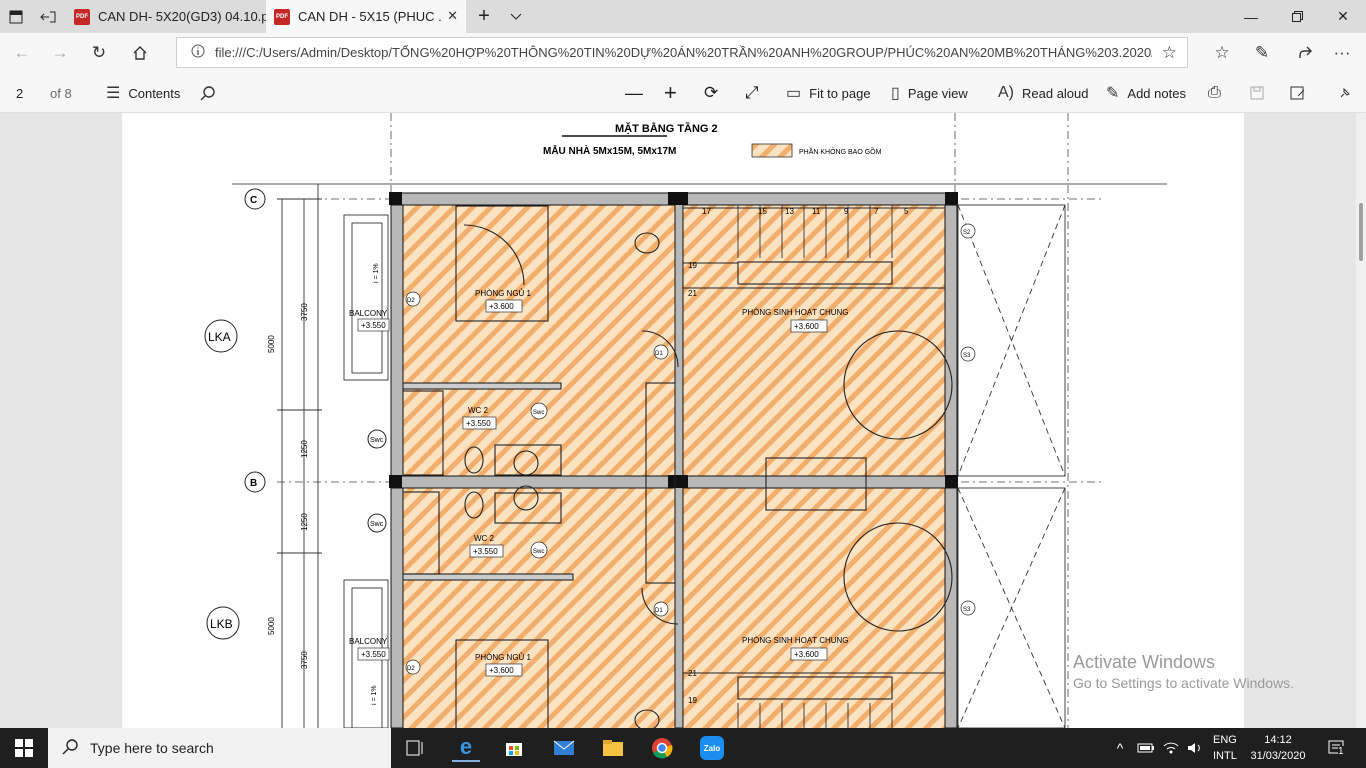 The image size is (1366, 768). Describe the element at coordinates (1305, 53) in the screenshot. I see `share-icon` at that location.